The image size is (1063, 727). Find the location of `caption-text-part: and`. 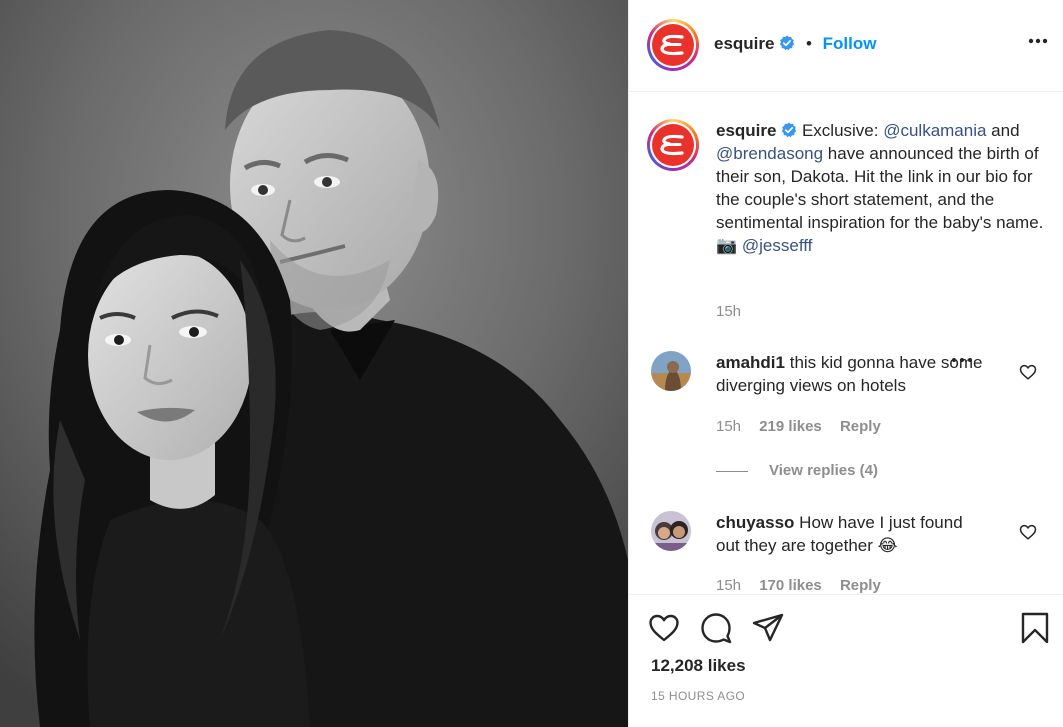

caption-text-part: and is located at coordinates (1003, 130).